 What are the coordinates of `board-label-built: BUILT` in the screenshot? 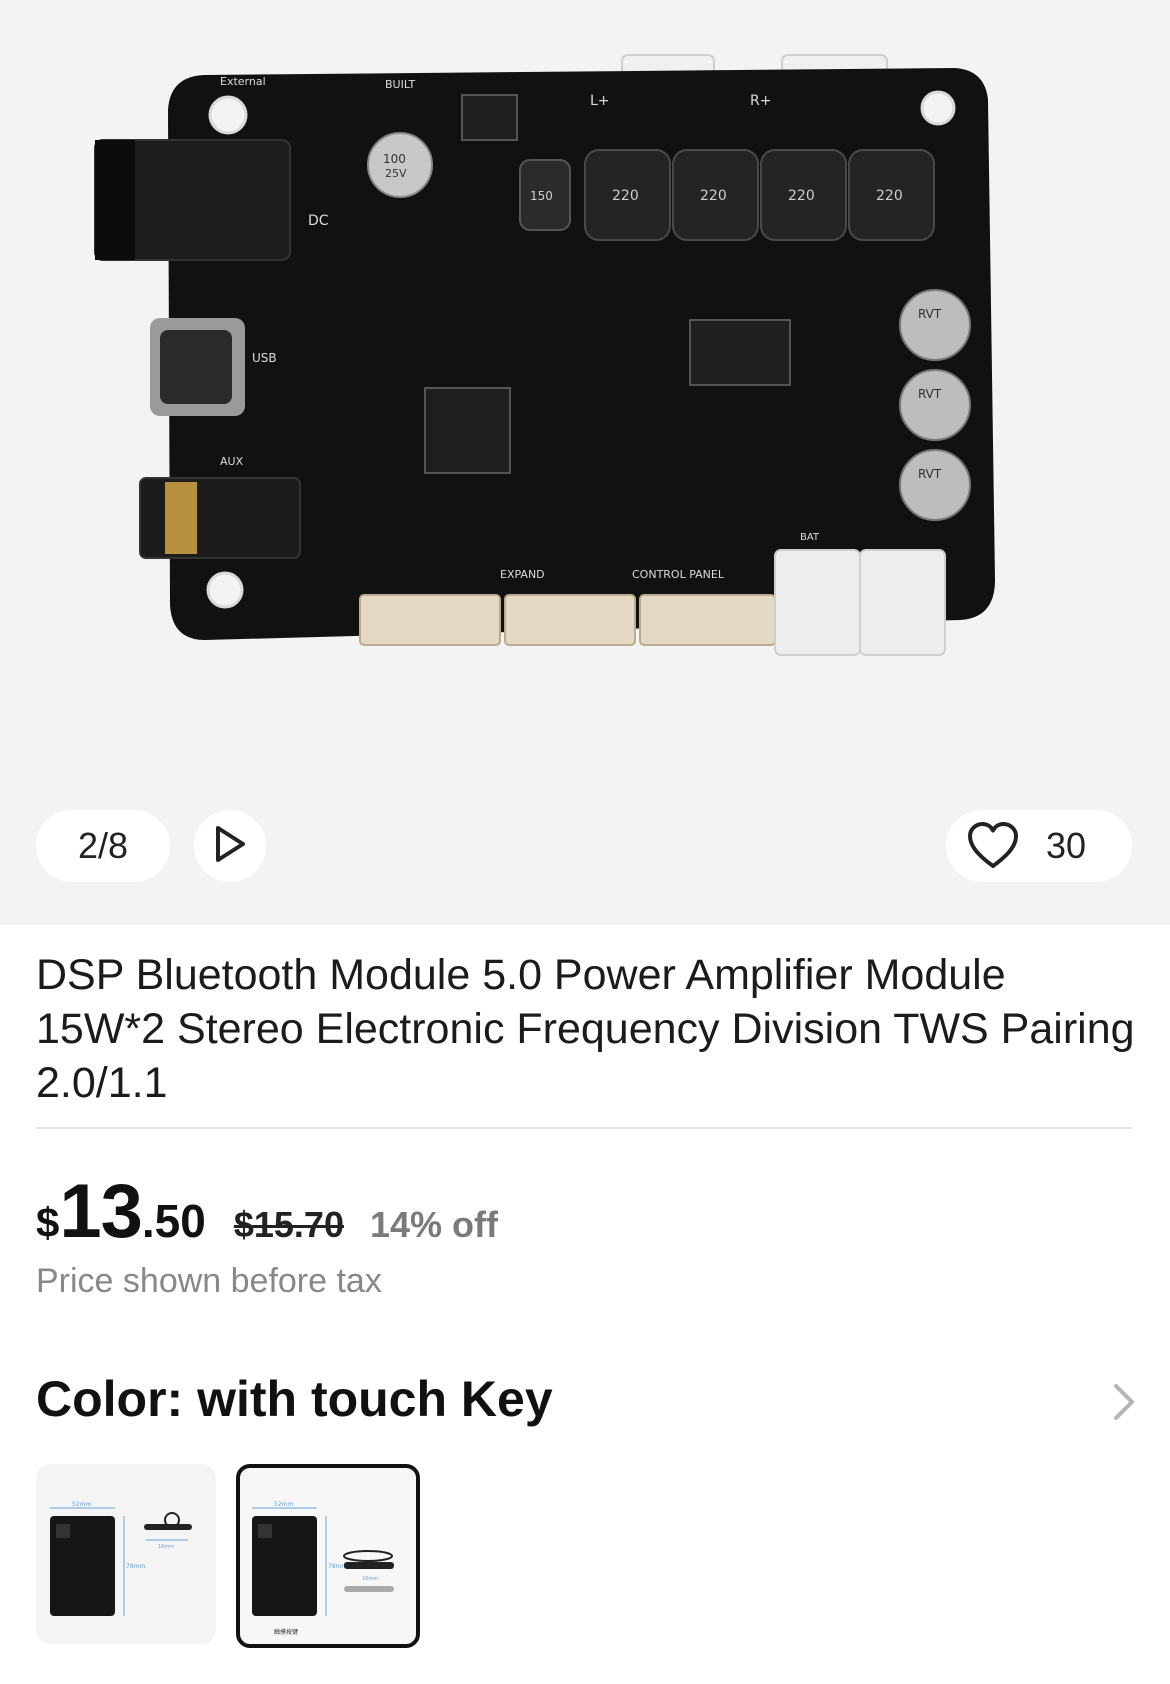 It's located at (400, 84).